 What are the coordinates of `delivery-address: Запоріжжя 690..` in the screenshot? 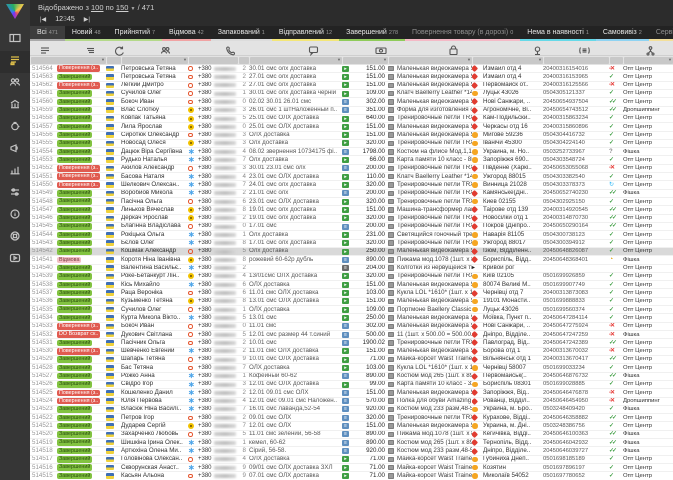 It's located at (513, 159).